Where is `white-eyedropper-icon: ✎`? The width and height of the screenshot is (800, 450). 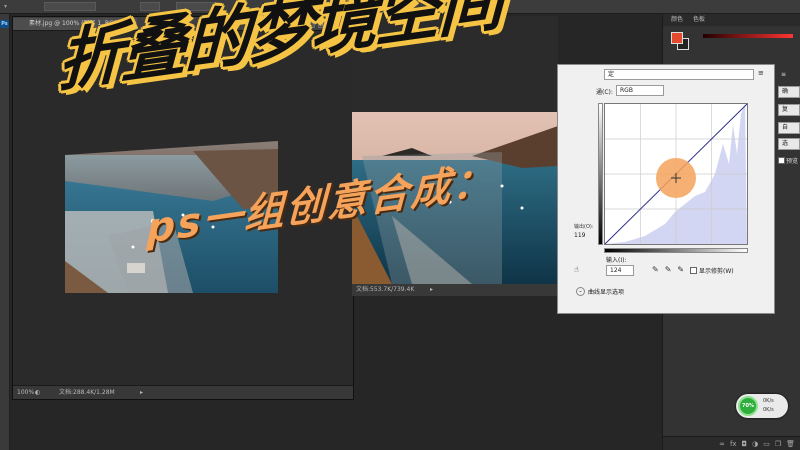 white-eyedropper-icon: ✎ is located at coordinates (680, 269).